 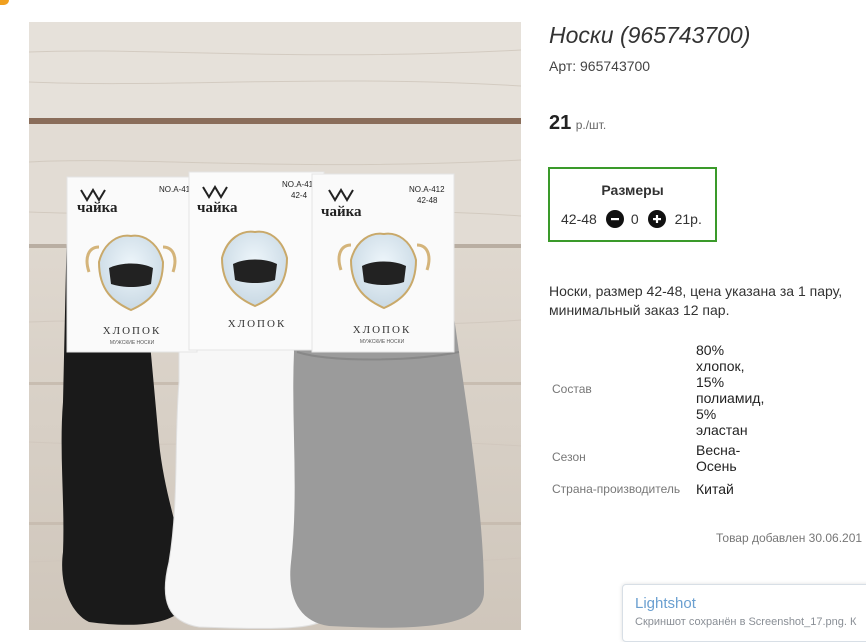 I want to click on photo-product-word-3: ХЛОПОК, so click(x=382, y=330).